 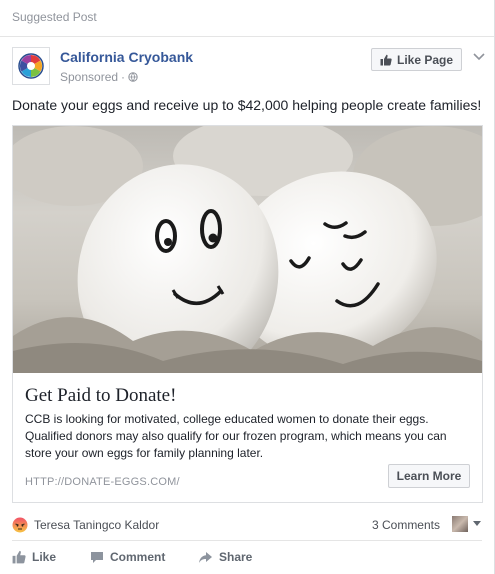 I want to click on header-divider, so click(x=247, y=36).